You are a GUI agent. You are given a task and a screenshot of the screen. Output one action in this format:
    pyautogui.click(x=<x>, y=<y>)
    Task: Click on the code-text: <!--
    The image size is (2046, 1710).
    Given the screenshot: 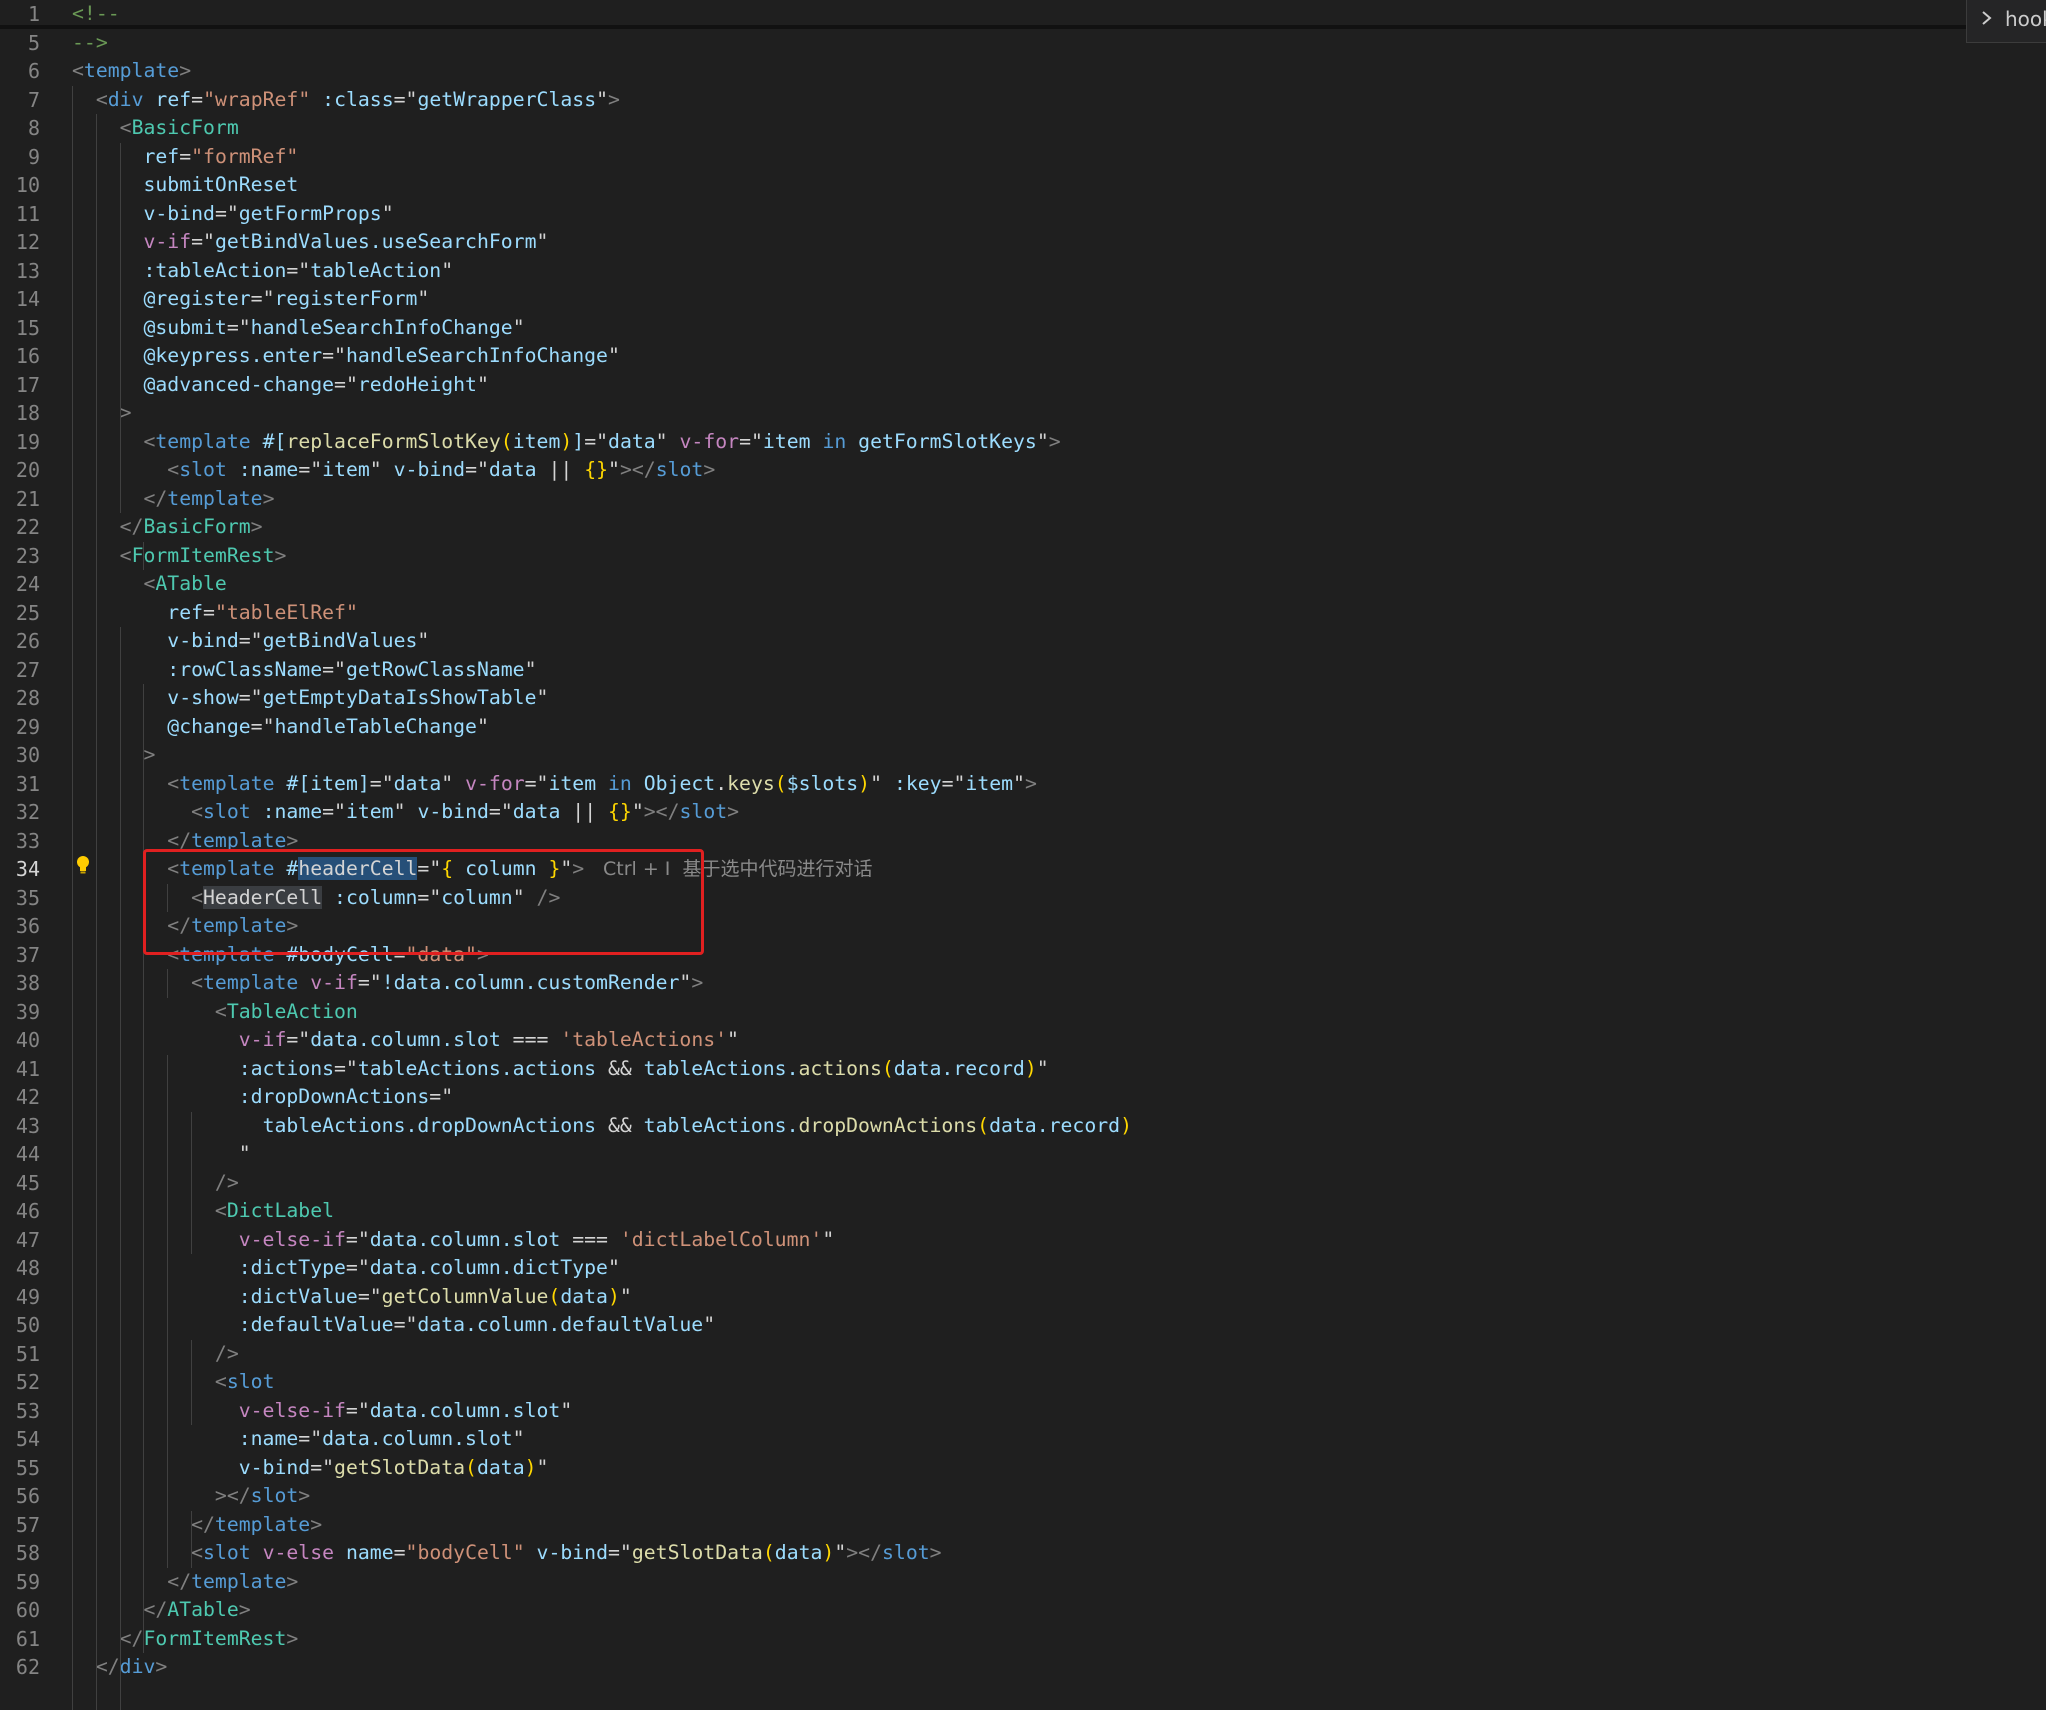 What is the action you would take?
    pyautogui.click(x=96, y=14)
    